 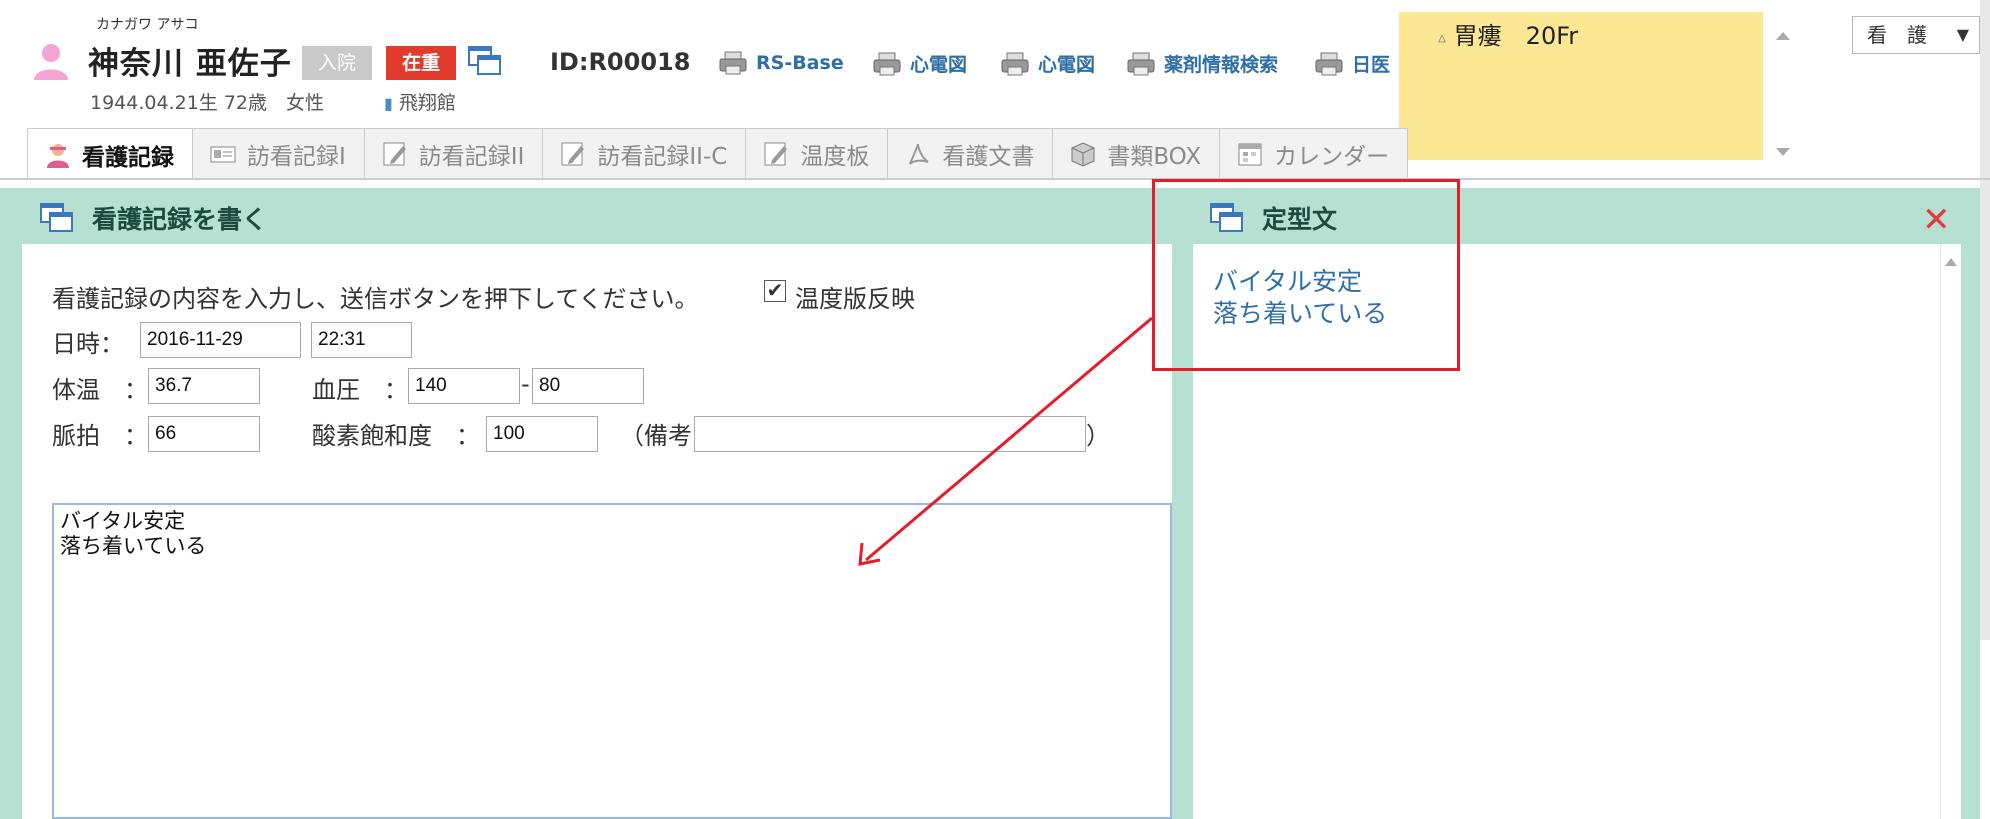 What do you see at coordinates (1005, 441) in the screenshot?
I see `annotation-arrow` at bounding box center [1005, 441].